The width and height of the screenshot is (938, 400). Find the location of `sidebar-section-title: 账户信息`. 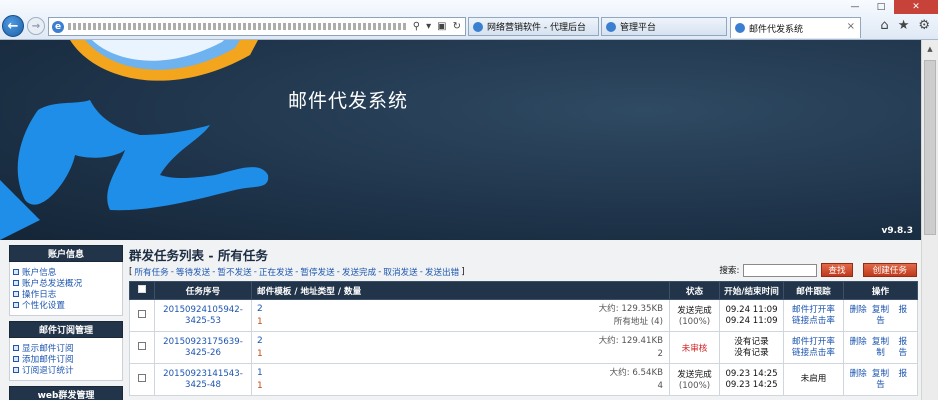

sidebar-section-title: 账户信息 is located at coordinates (66, 253).